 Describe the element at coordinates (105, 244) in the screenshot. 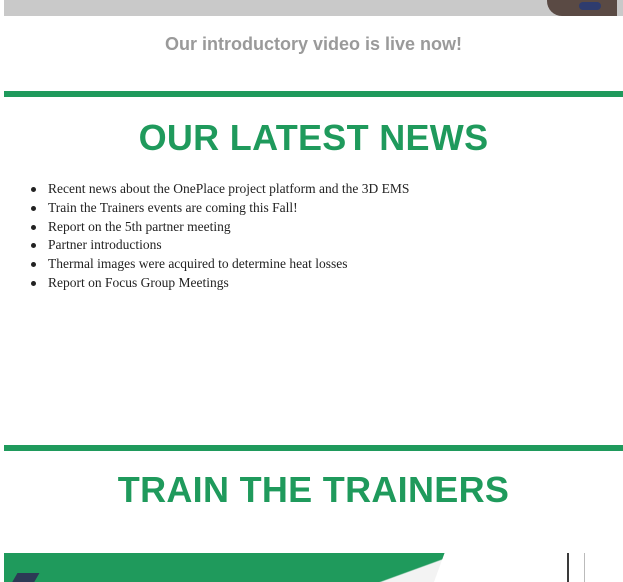

I see `news-link-partner-introductions: Partner introductions` at that location.